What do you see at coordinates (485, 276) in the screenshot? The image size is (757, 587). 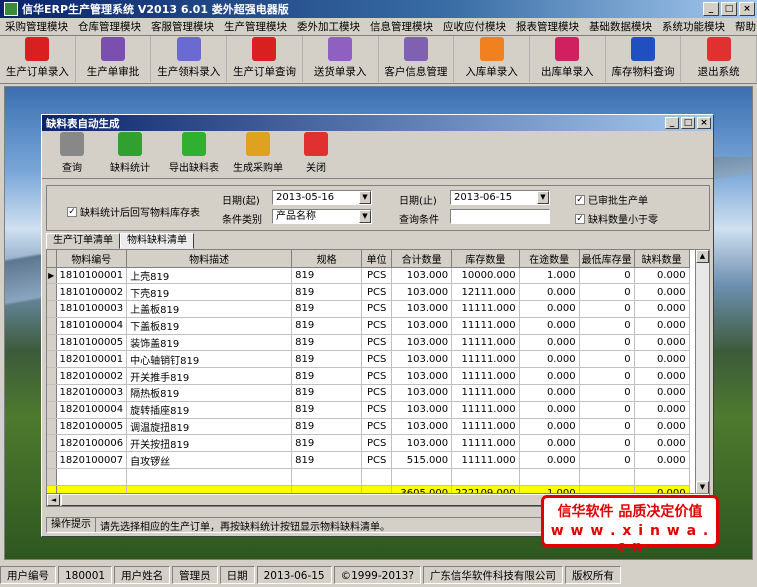 I see `table-cell: 10000.000` at bounding box center [485, 276].